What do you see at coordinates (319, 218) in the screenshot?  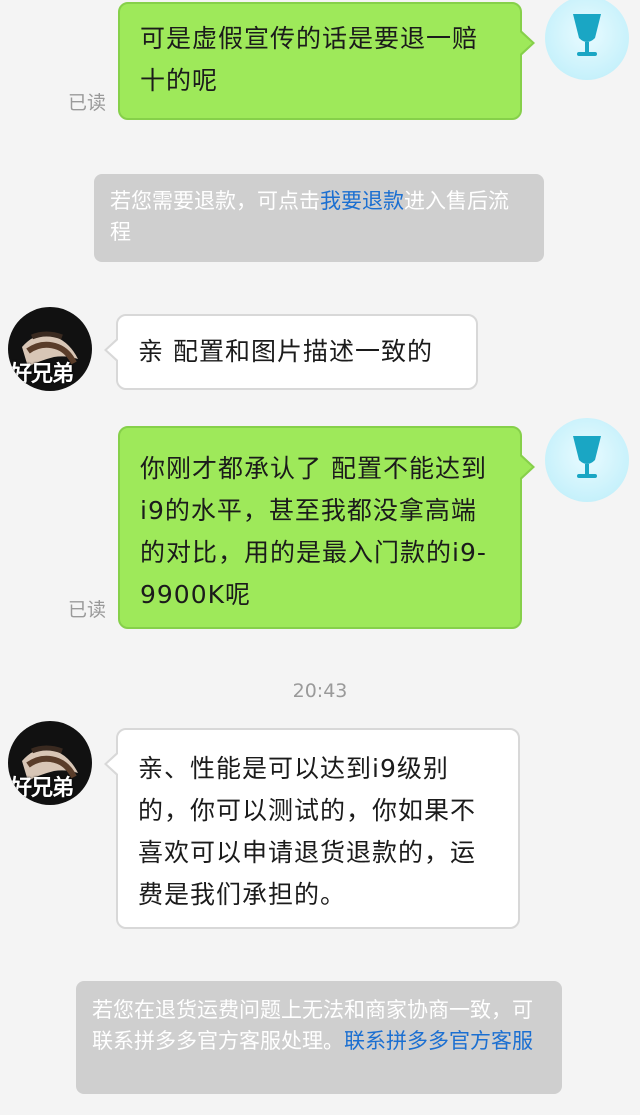 I see `refund-notice: 若您需要退款，可点击我要退款进入售后流程` at bounding box center [319, 218].